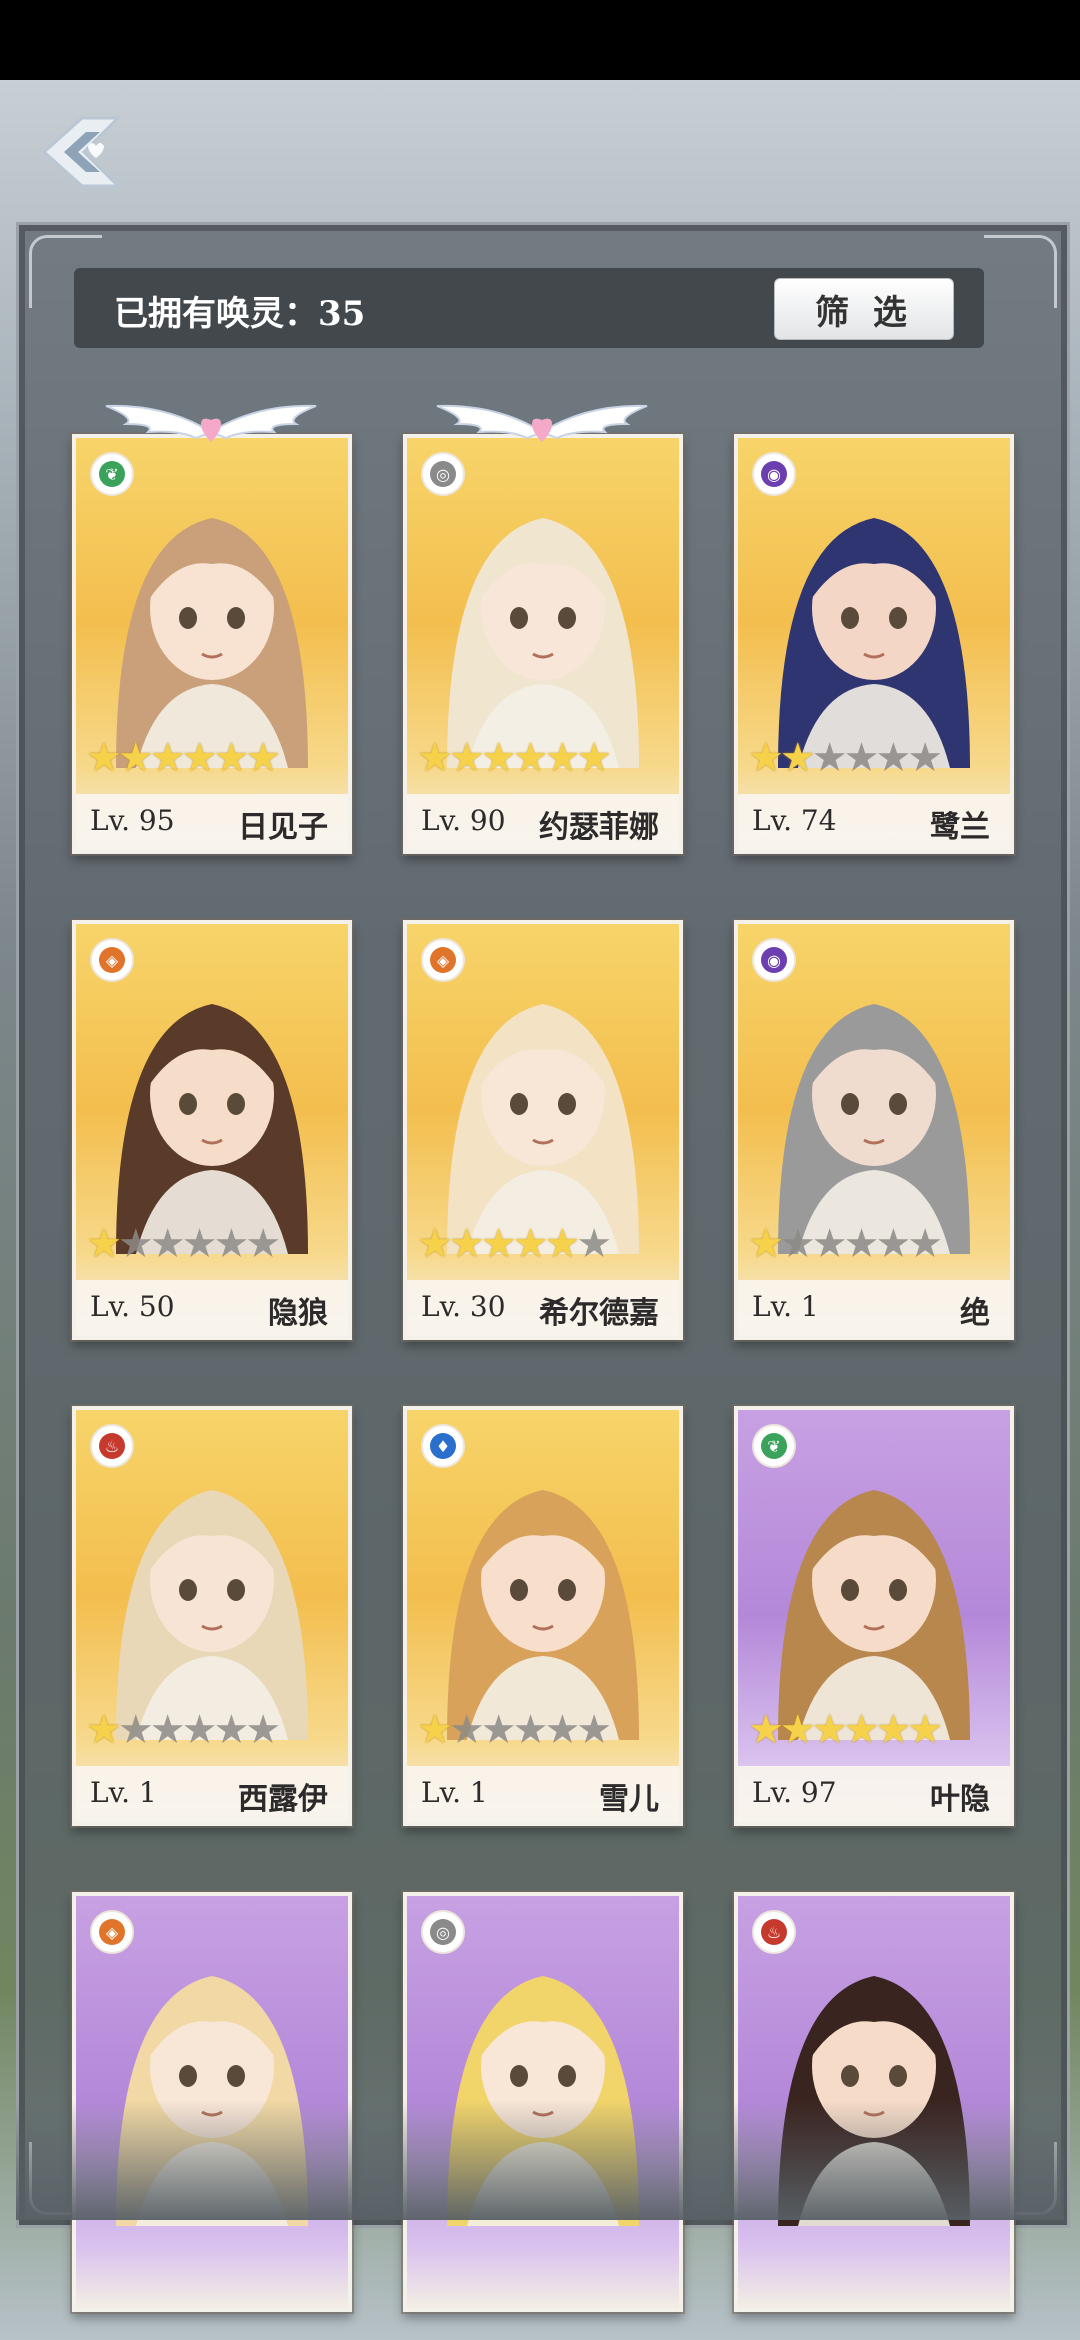 Image resolution: width=1080 pixels, height=2340 pixels. Describe the element at coordinates (443, 1446) in the screenshot. I see `water-element-icon: ♦` at that location.